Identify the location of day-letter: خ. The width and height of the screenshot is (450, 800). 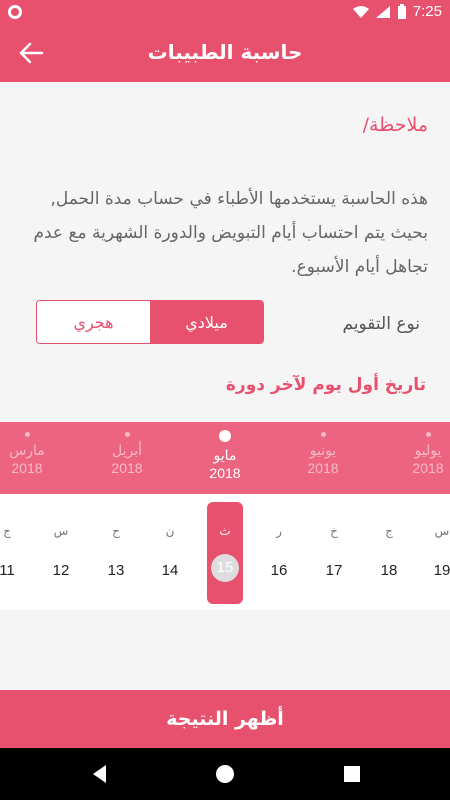
(334, 531).